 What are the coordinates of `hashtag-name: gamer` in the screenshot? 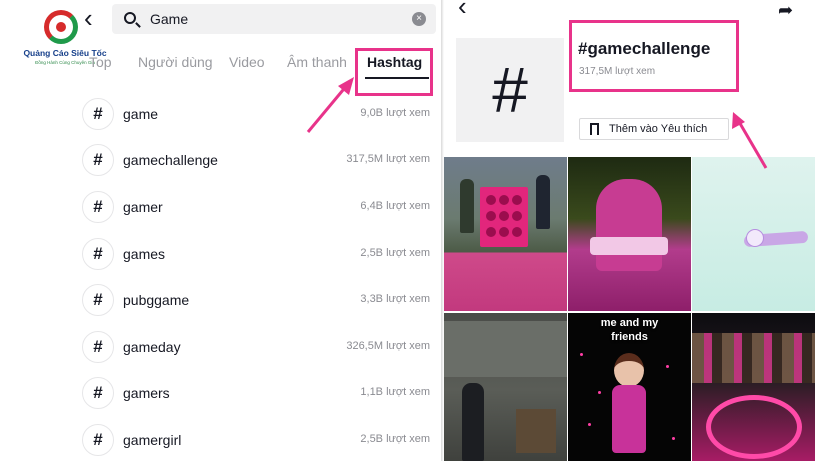 It's located at (143, 207).